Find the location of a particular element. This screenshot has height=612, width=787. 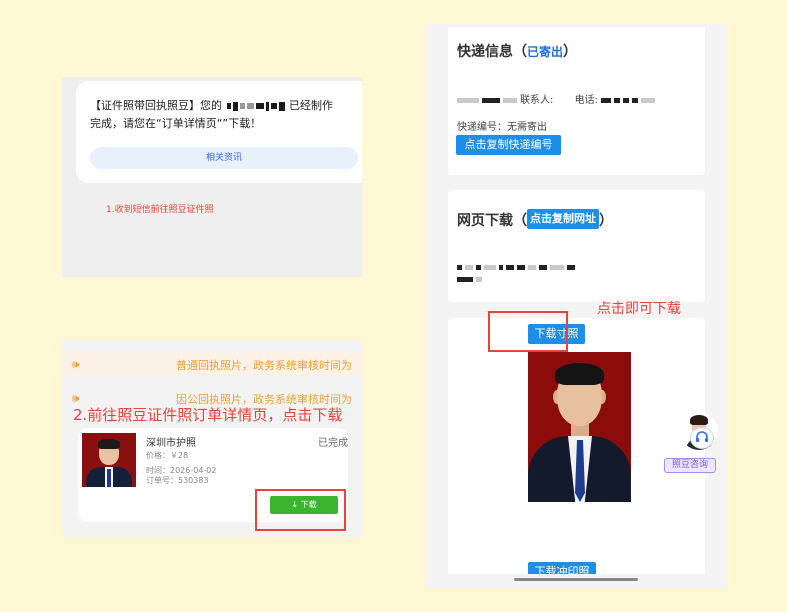

express-info-title: 快递信息（已寄出） is located at coordinates (517, 52).